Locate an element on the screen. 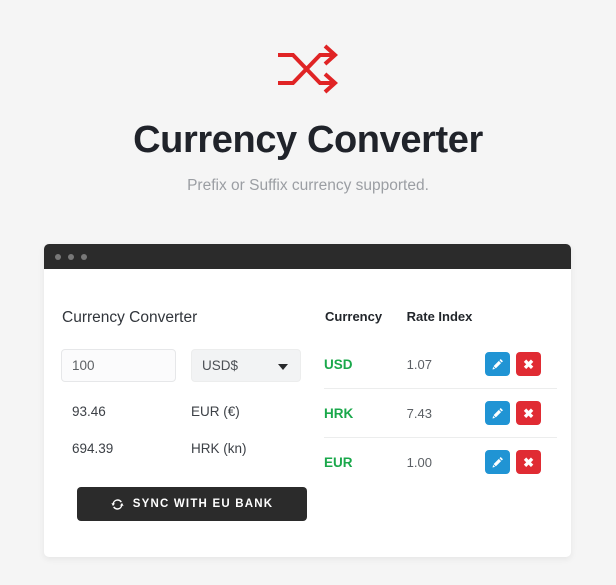 This screenshot has width=616, height=585. page-subtitle: Prefix or Suffix currency supported. is located at coordinates (308, 185).